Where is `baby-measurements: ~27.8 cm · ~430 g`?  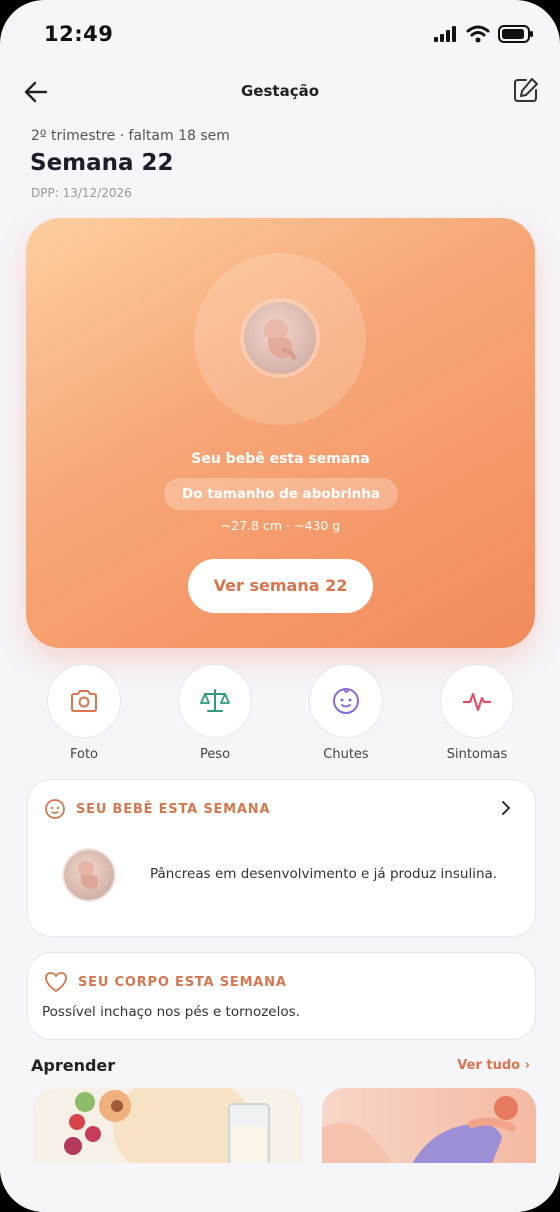 baby-measurements: ~27.8 cm · ~430 g is located at coordinates (280, 525).